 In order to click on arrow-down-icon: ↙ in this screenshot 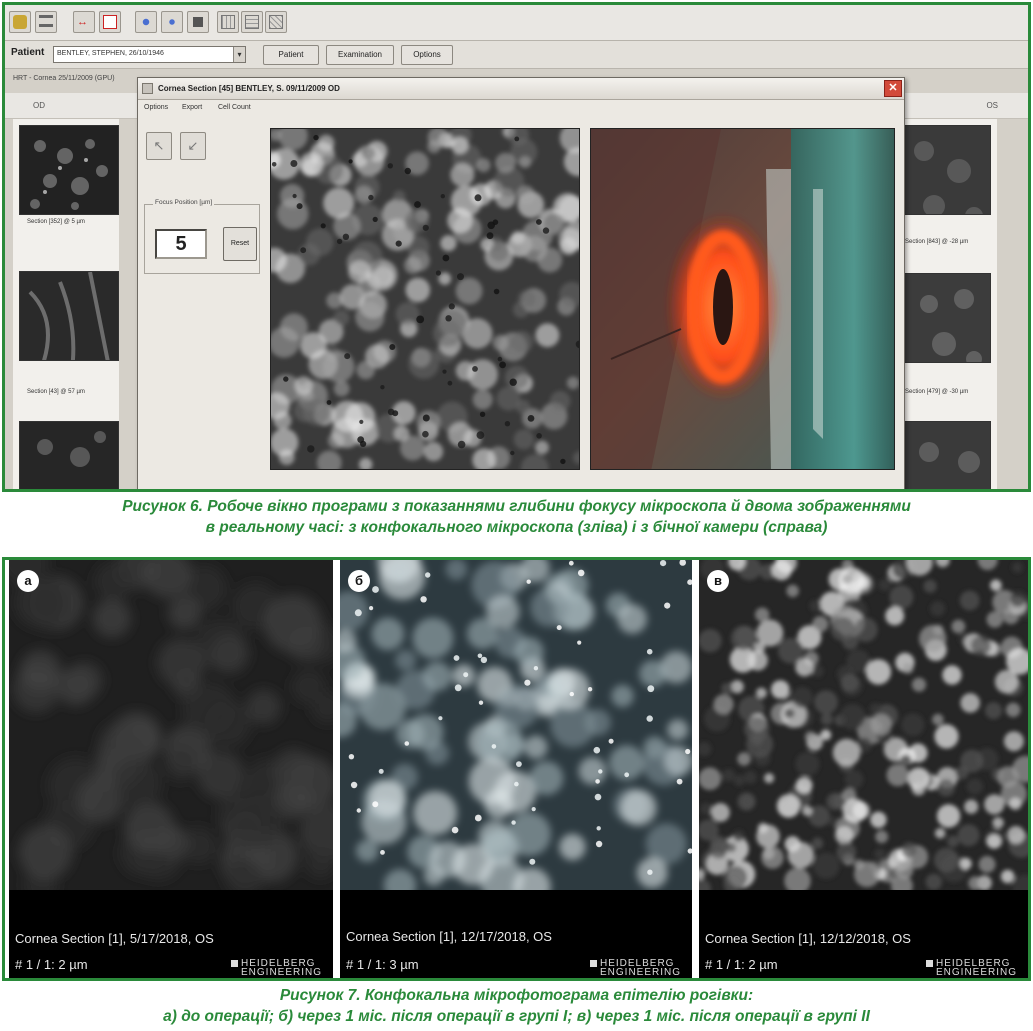, I will do `click(193, 146)`.